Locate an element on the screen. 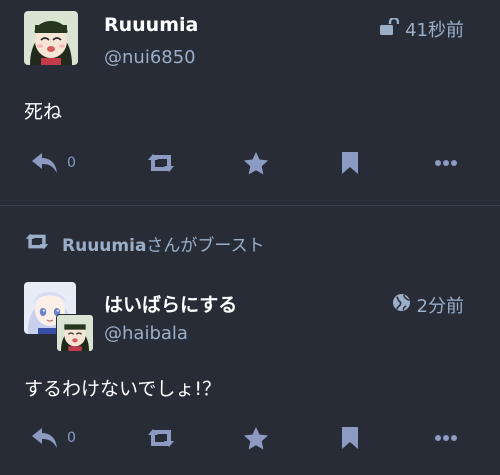 The image size is (500, 475). status-content: 死ね is located at coordinates (43, 112).